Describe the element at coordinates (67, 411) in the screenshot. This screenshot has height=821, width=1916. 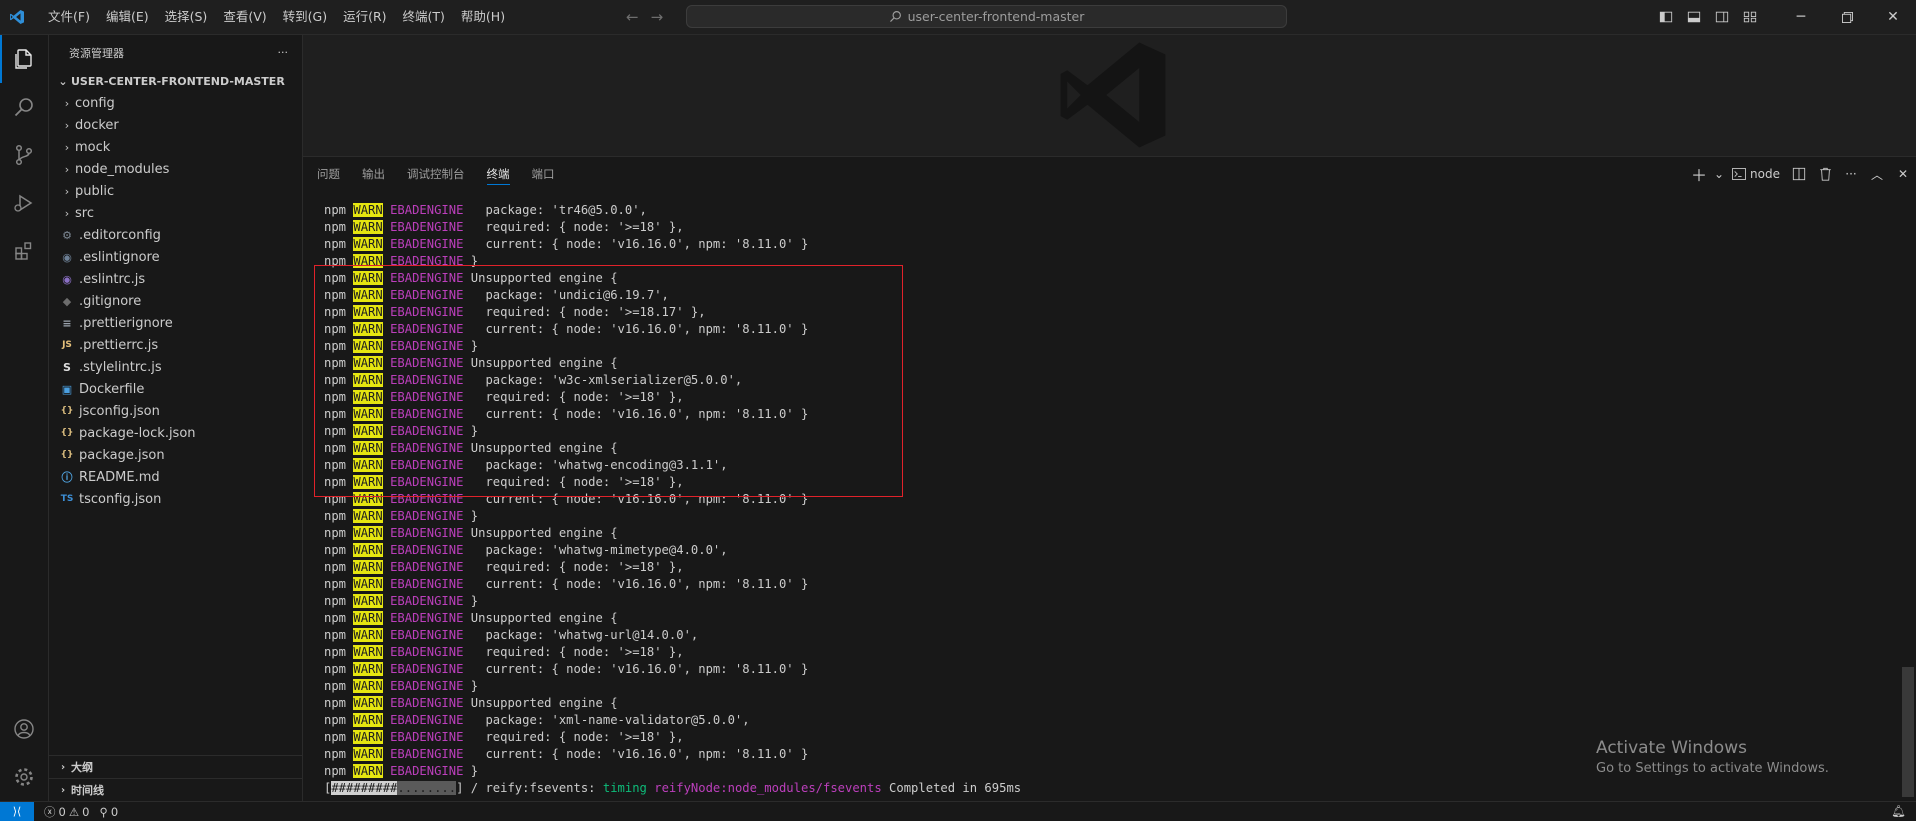
I see `braces-icon: {}` at that location.